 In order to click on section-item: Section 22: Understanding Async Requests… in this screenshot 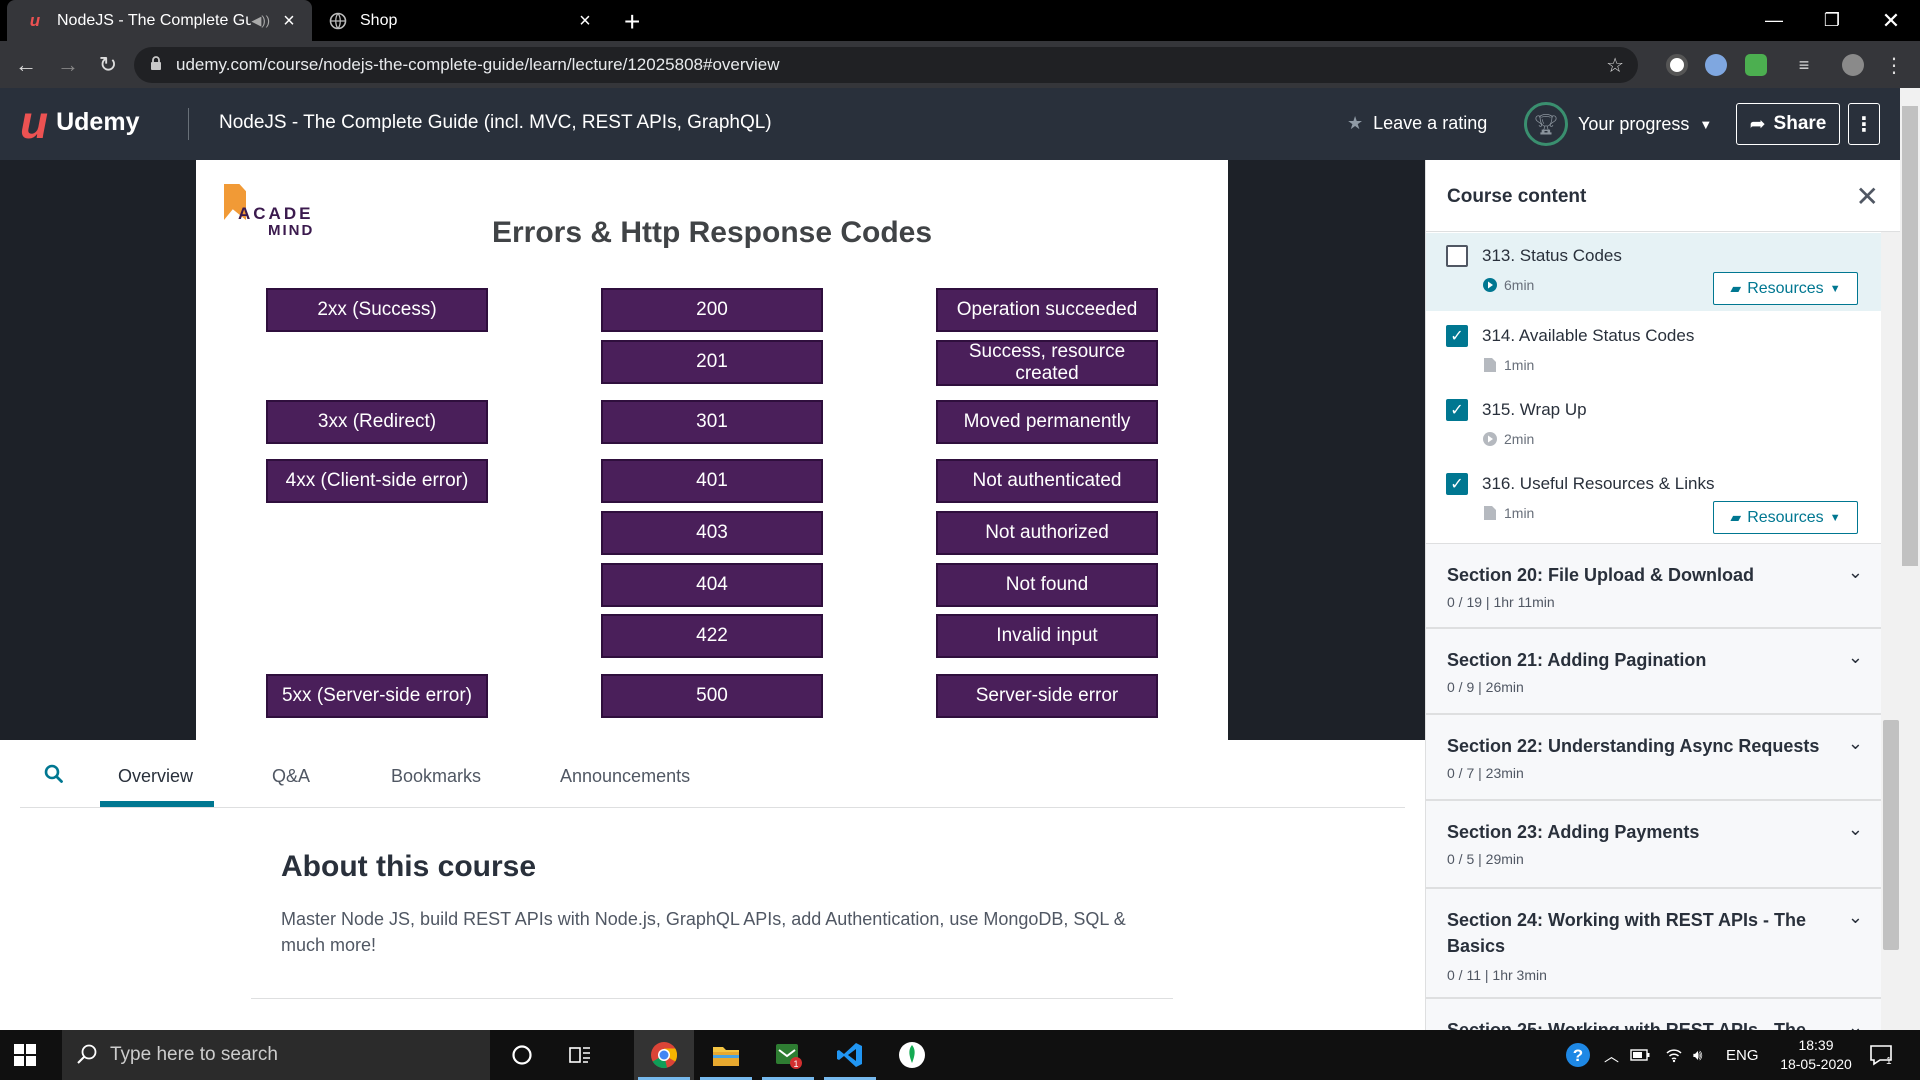, I will do `click(1653, 758)`.